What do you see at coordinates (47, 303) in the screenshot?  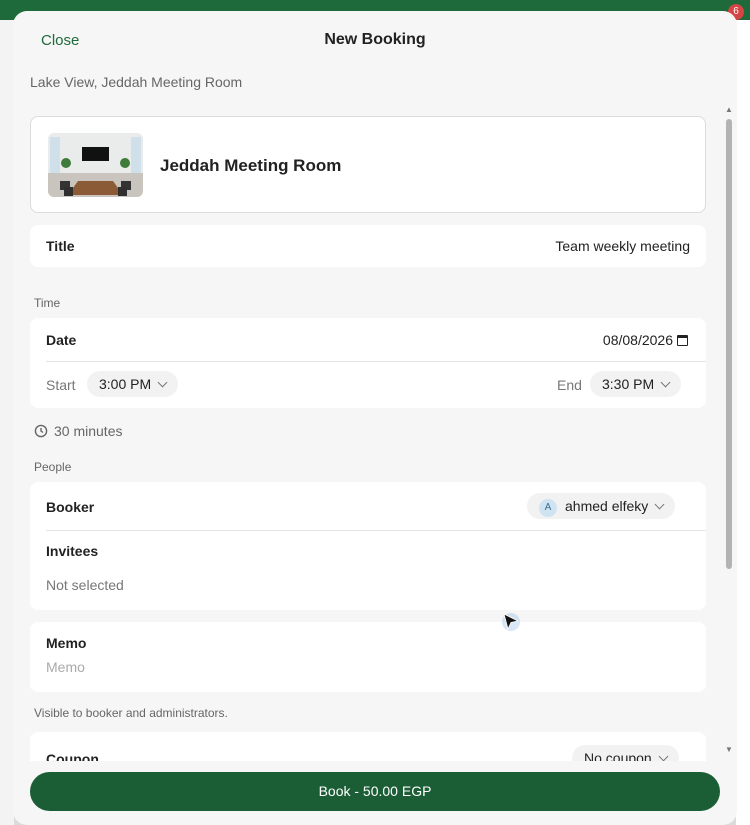 I see `time-section-label: Time` at bounding box center [47, 303].